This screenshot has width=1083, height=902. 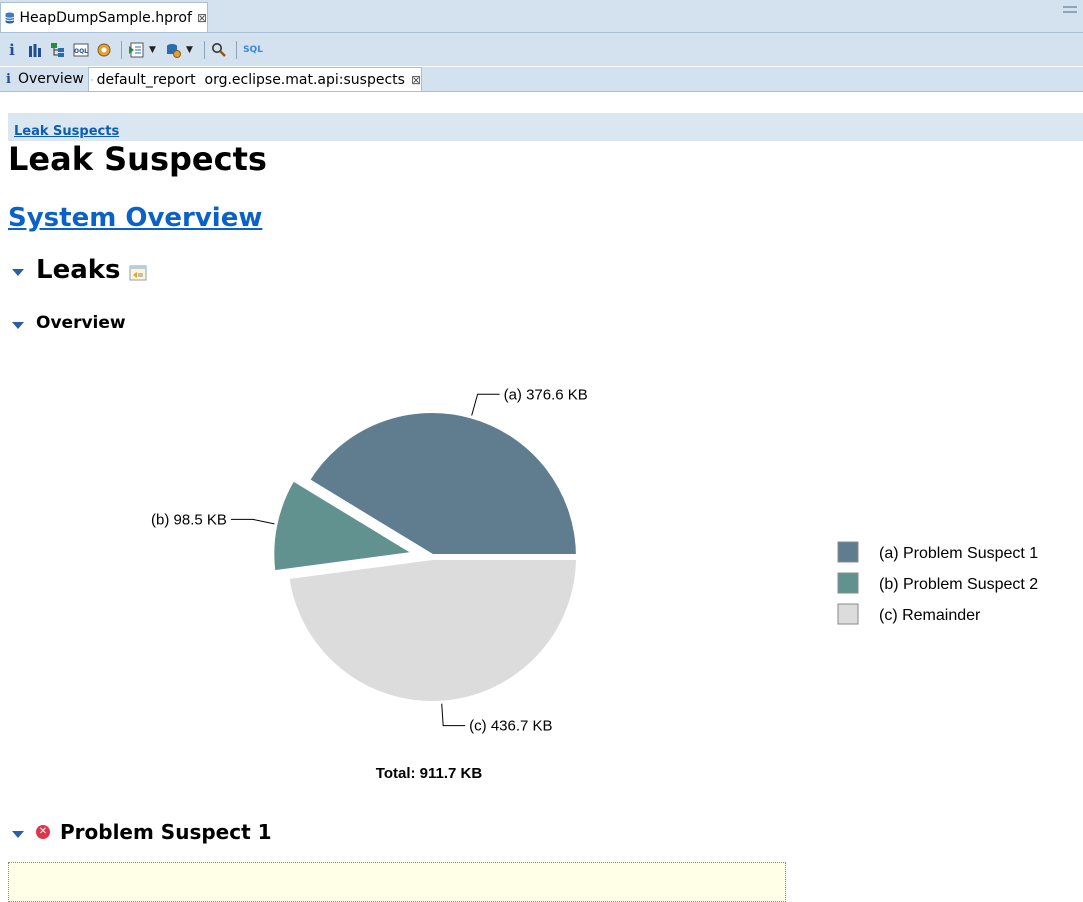 What do you see at coordinates (104, 50) in the screenshot?
I see `heap-dump-overview-icon` at bounding box center [104, 50].